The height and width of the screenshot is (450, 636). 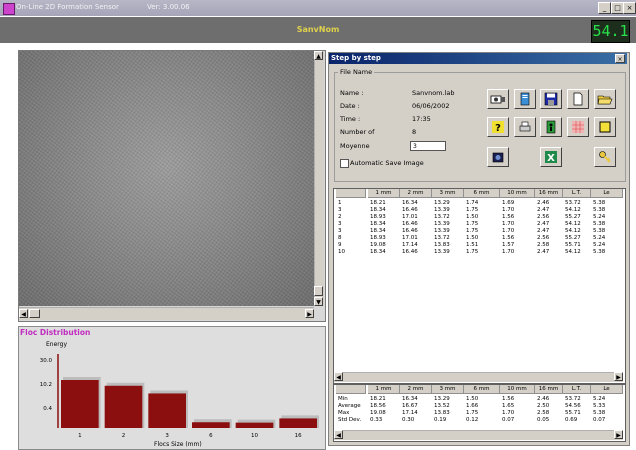 I want to click on column-header: 6 mm, so click(x=482, y=193).